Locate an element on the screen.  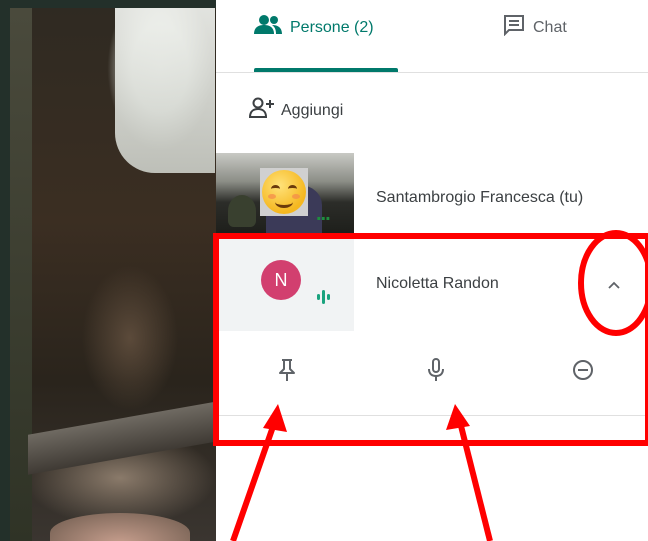
participant-row-self: ... Santambrogio Francesca (tu) is located at coordinates (432, 194).